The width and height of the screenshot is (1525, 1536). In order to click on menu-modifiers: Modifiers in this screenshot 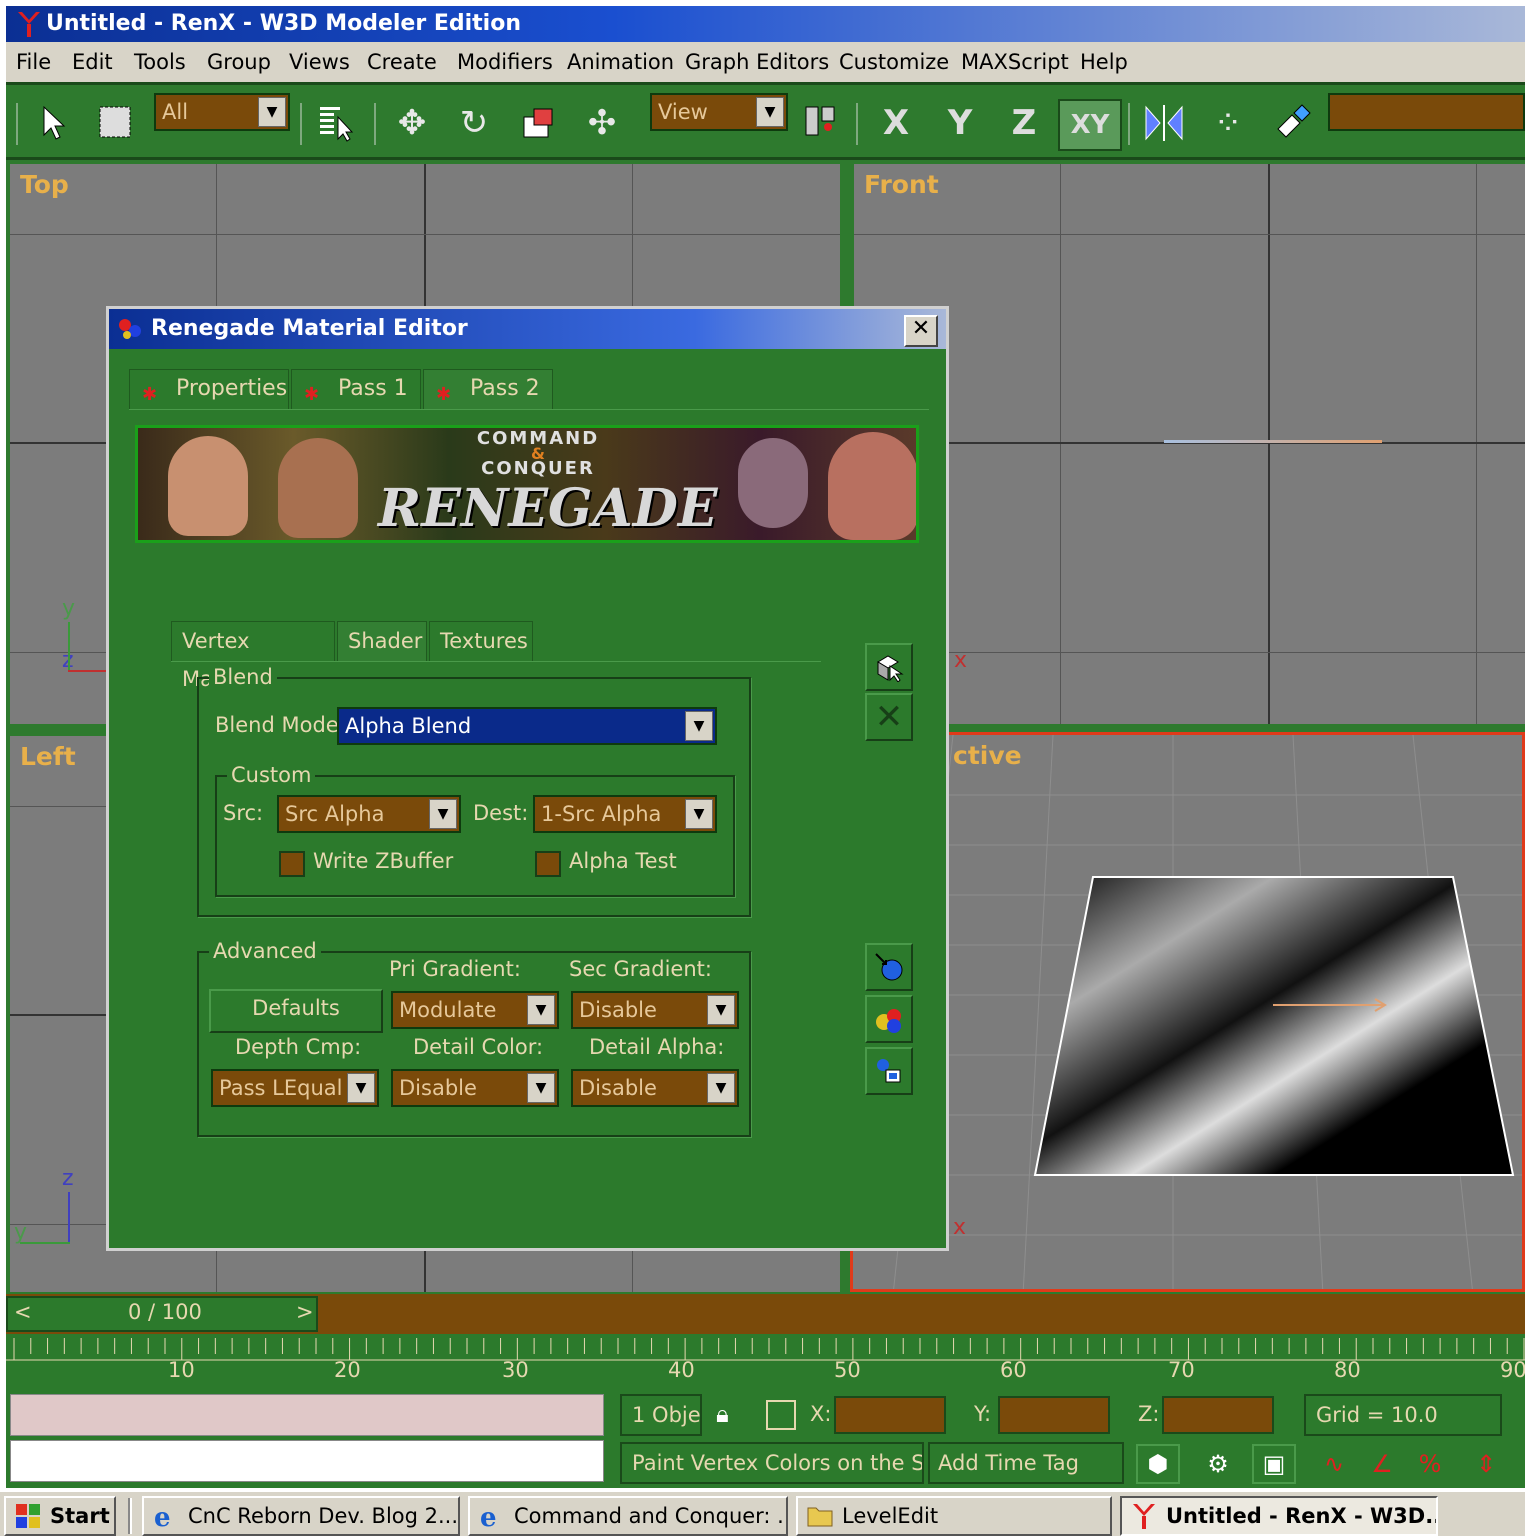, I will do `click(505, 62)`.